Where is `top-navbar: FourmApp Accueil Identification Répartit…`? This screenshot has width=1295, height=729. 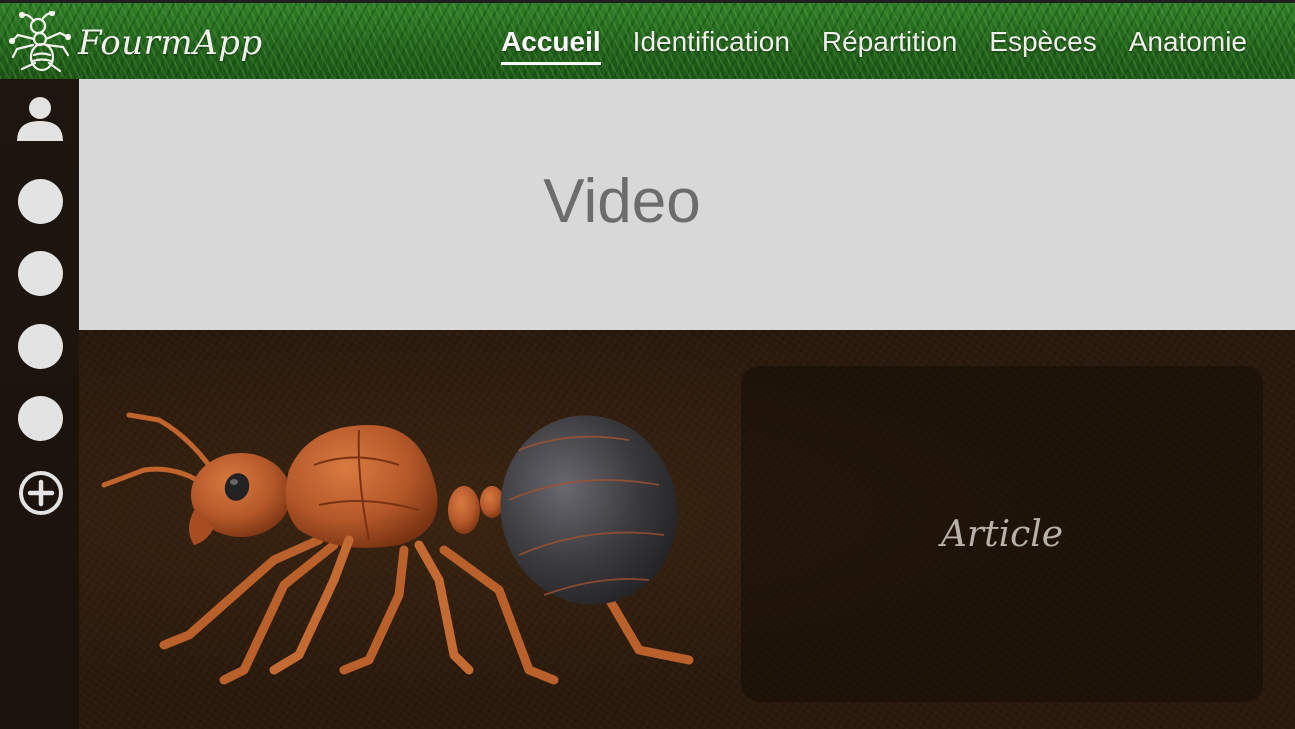 top-navbar: FourmApp Accueil Identification Répartit… is located at coordinates (647, 39).